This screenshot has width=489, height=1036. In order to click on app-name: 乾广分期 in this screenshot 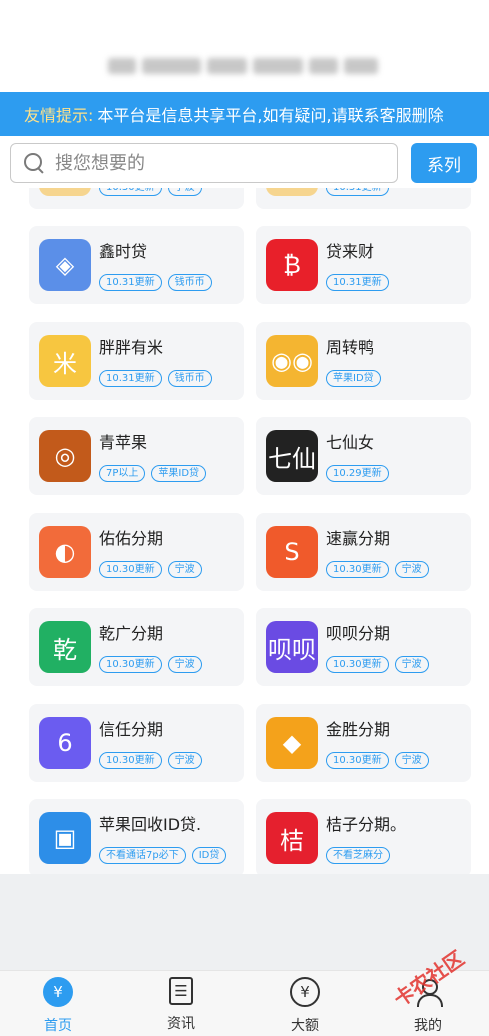, I will do `click(131, 633)`.